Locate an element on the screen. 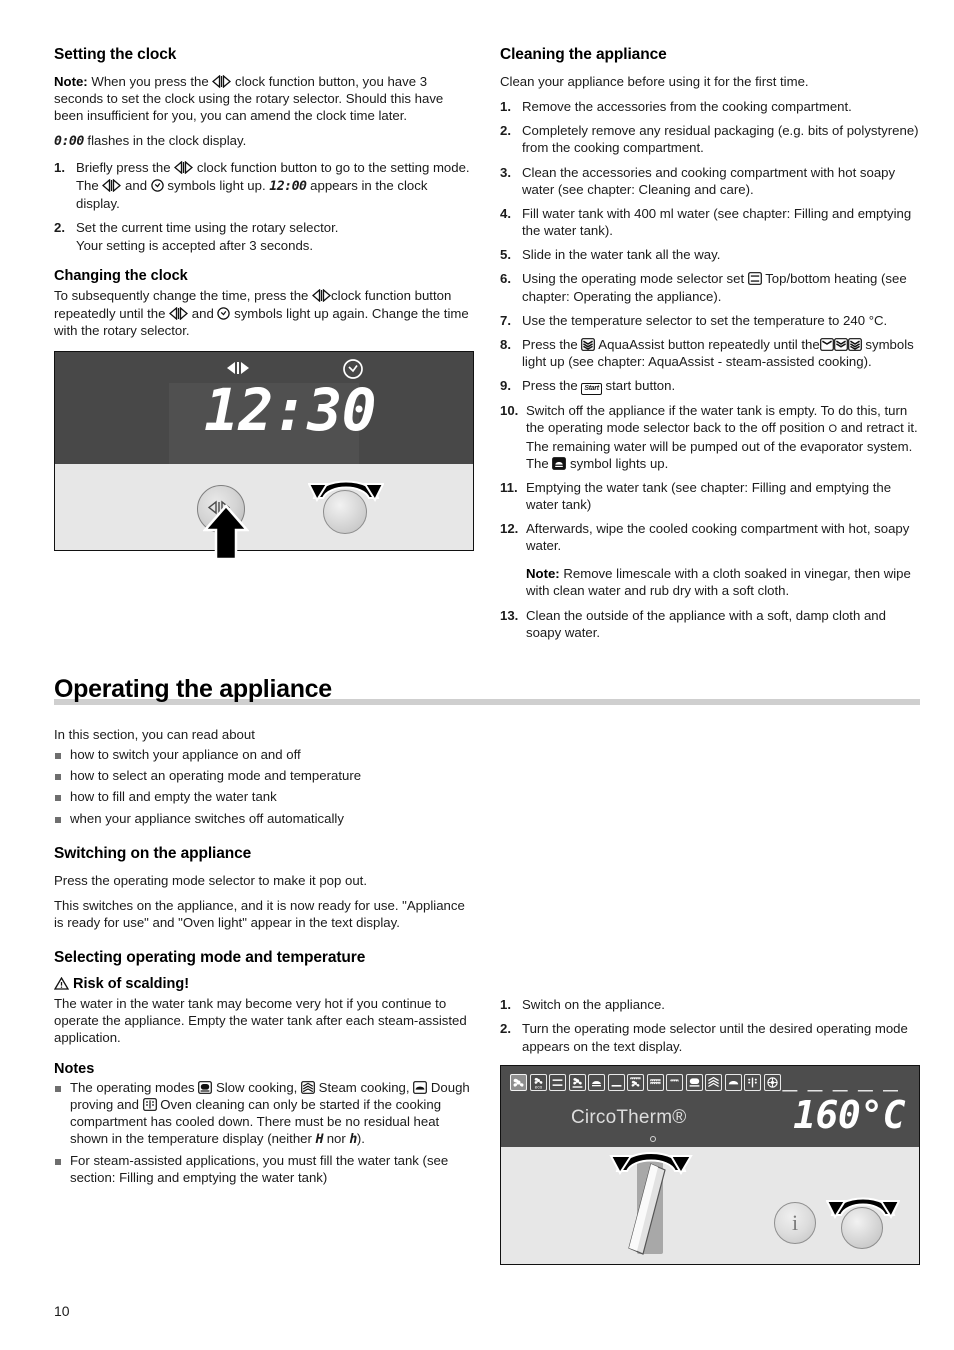  sub-a: The is located at coordinates (89, 185).